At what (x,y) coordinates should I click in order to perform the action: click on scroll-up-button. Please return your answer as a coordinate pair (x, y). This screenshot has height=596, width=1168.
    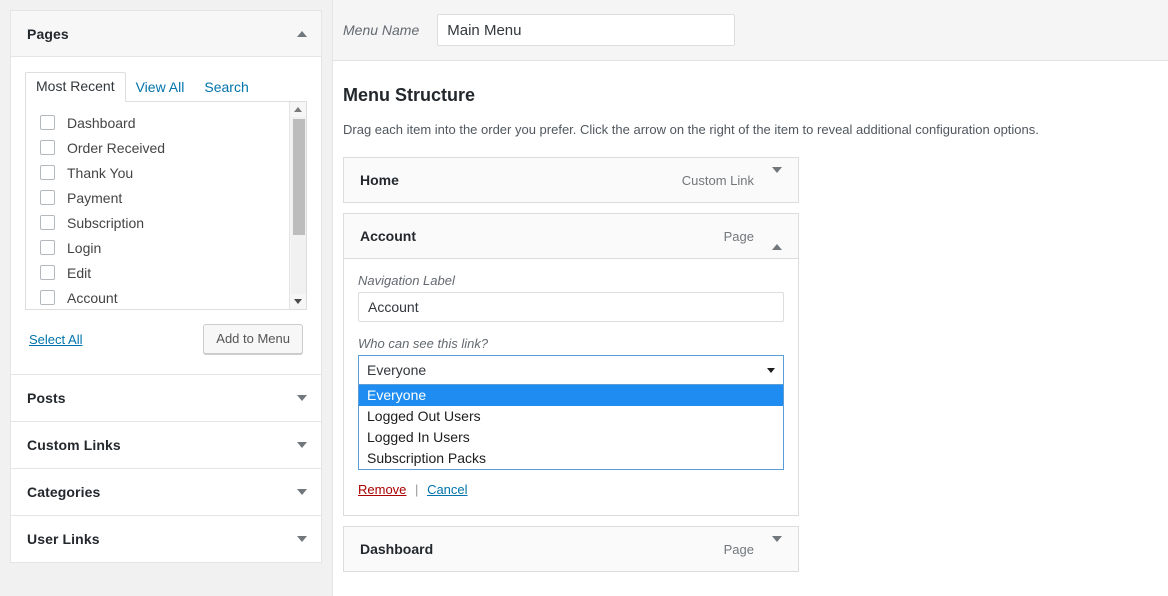
    Looking at the image, I should click on (298, 109).